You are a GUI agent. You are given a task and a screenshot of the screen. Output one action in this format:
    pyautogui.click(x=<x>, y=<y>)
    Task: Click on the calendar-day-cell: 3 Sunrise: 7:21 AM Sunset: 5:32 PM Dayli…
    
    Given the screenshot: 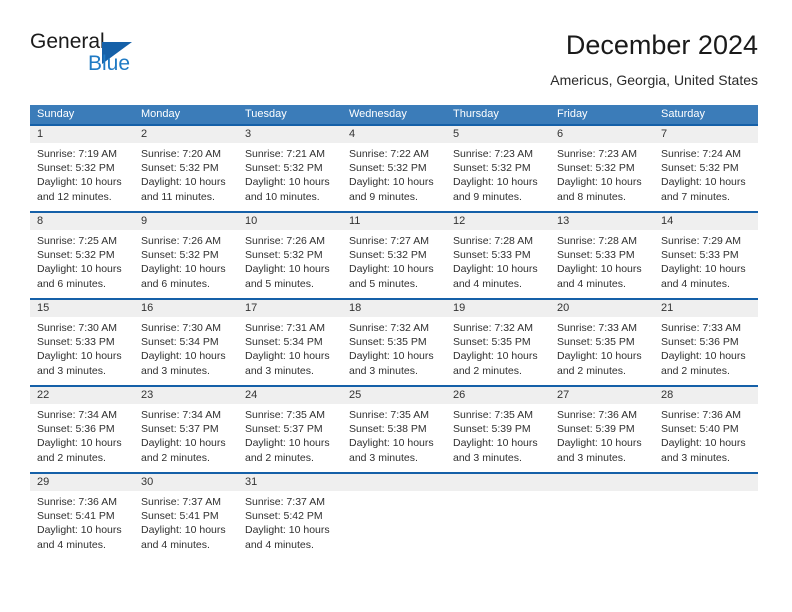 What is the action you would take?
    pyautogui.click(x=290, y=168)
    